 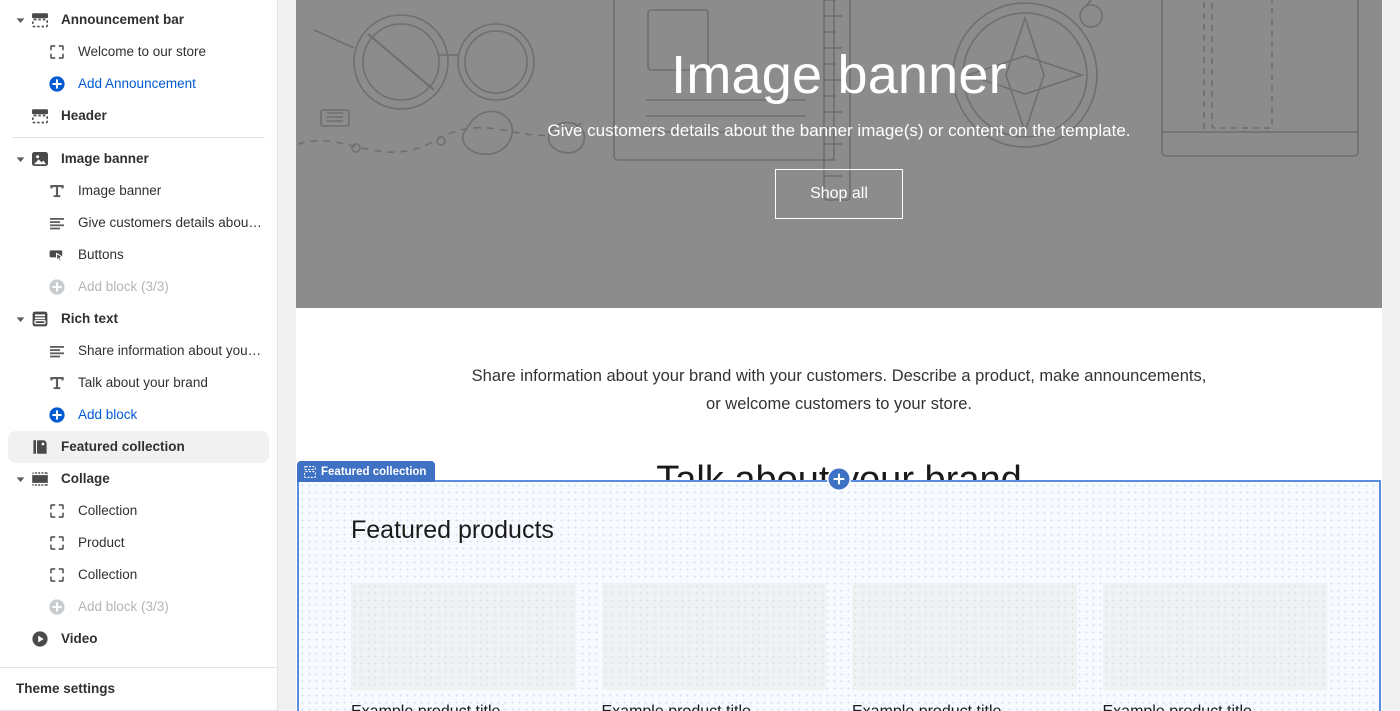 What do you see at coordinates (452, 530) in the screenshot?
I see `featured-collection-heading: Featured products` at bounding box center [452, 530].